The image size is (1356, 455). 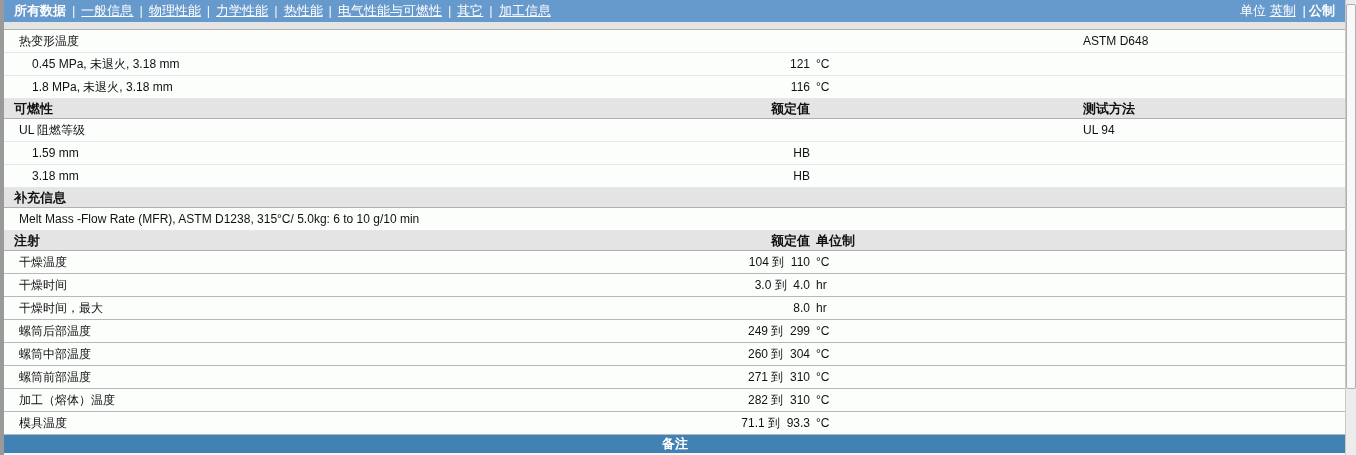 I want to click on property-label: 螺筒前部温度, so click(x=55, y=377).